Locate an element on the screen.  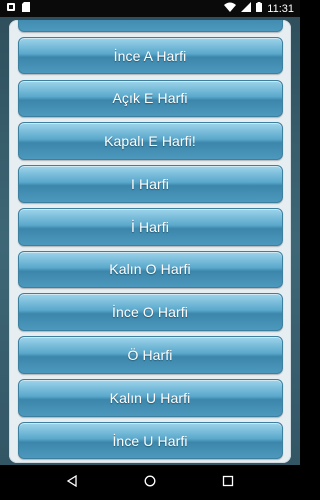
clock: 11:31 is located at coordinates (280, 8).